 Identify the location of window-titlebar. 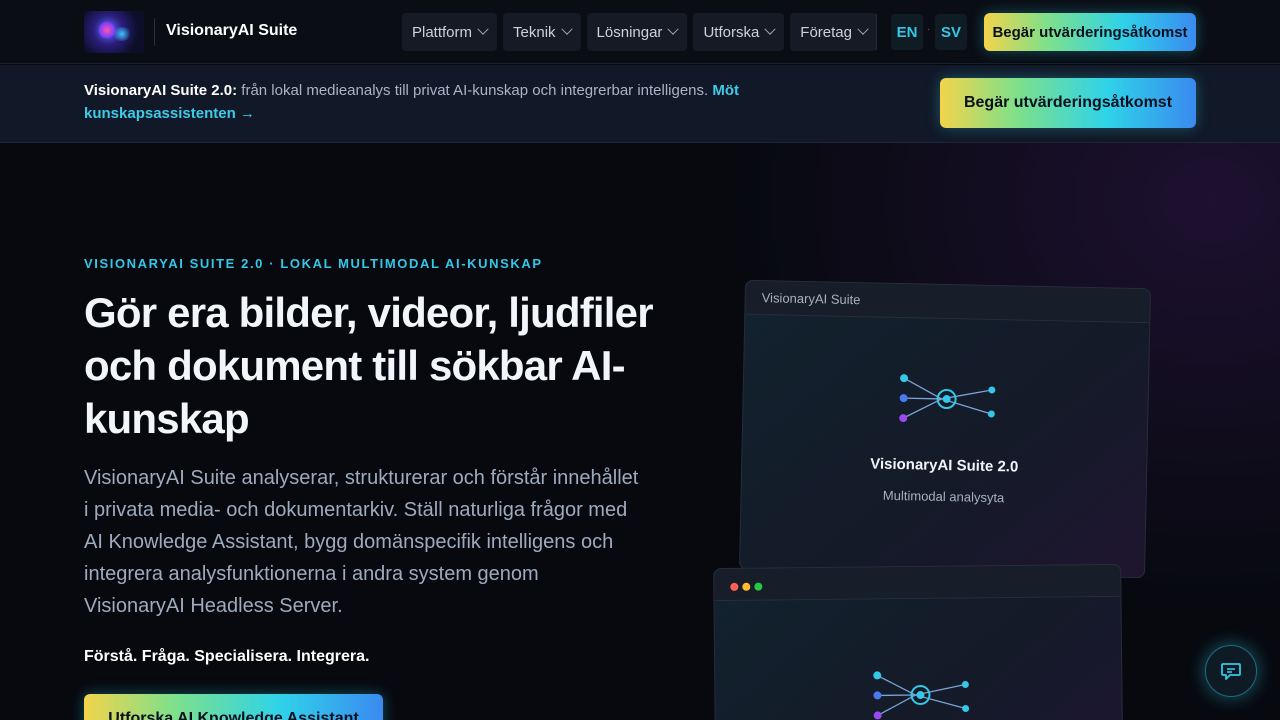
(917, 583).